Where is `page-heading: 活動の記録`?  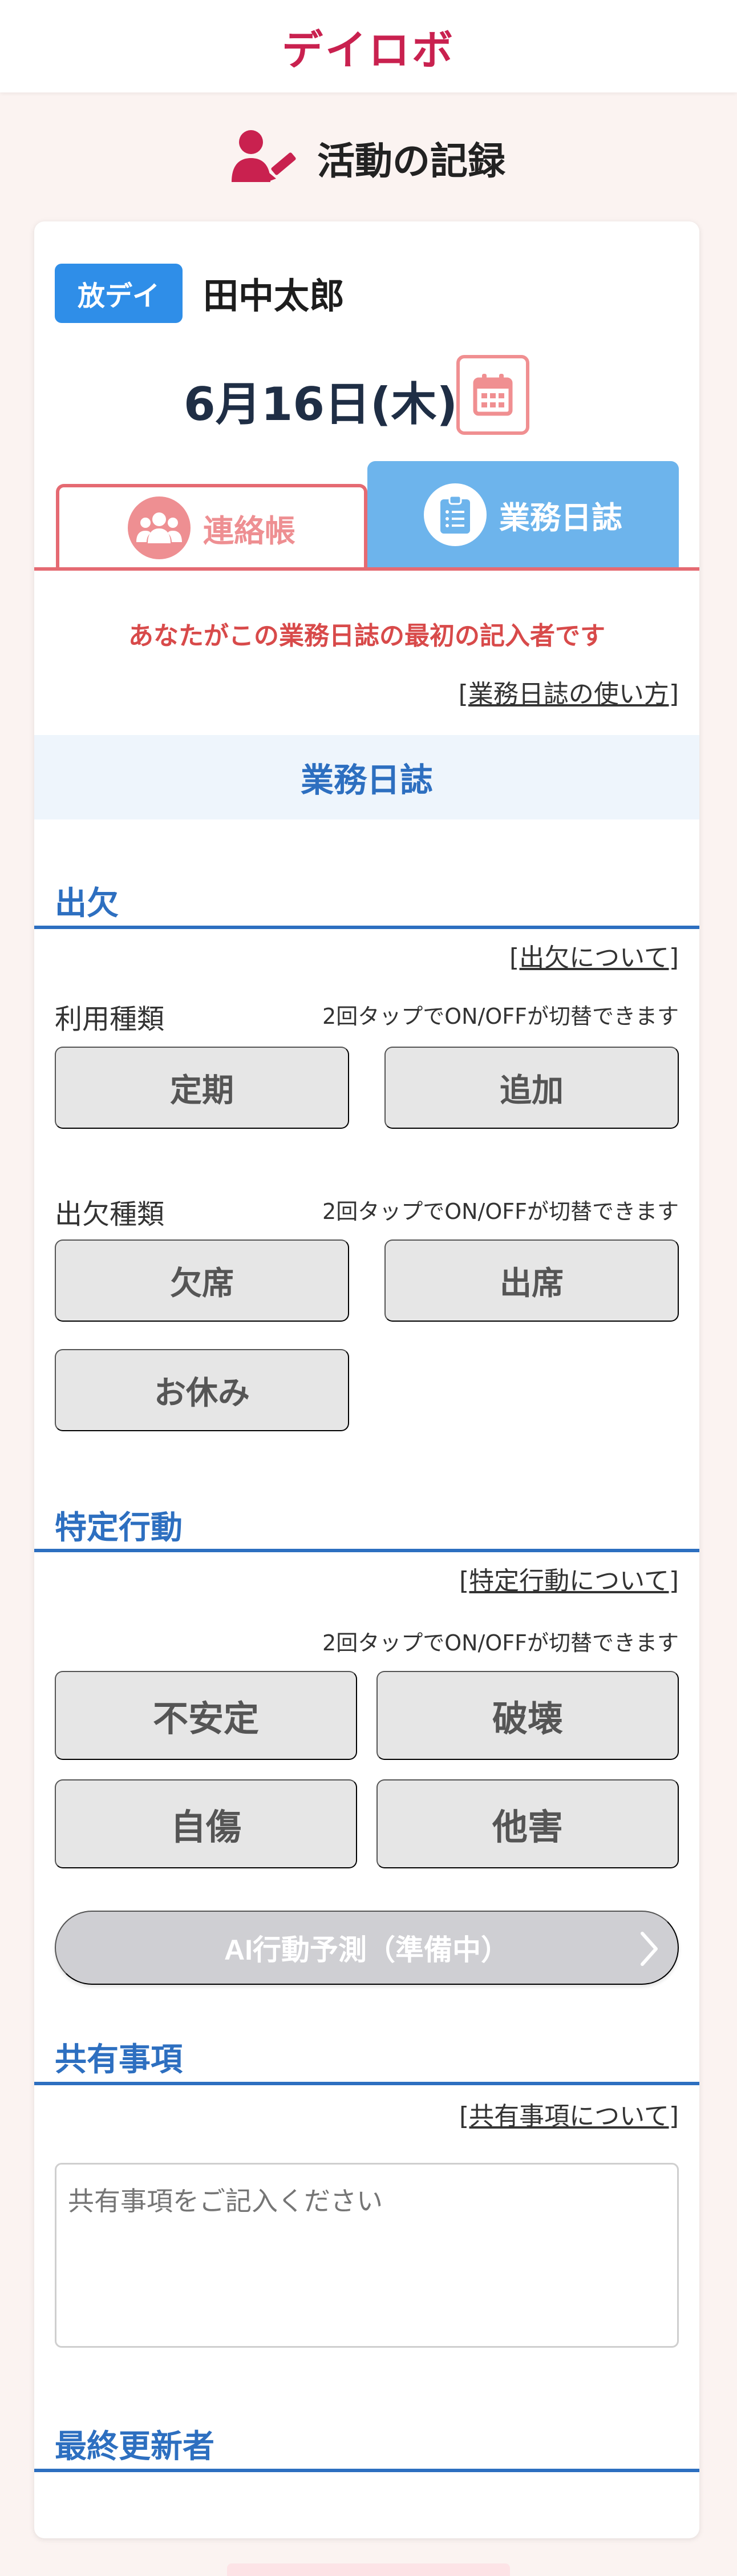 page-heading: 活動の記録 is located at coordinates (368, 158).